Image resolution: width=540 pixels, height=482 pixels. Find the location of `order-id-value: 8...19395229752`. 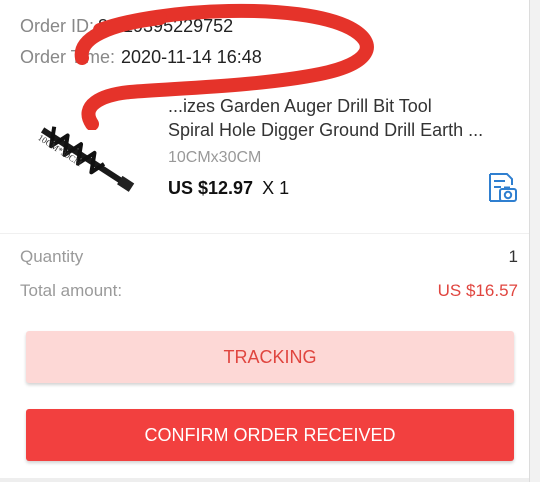

order-id-value: 8...19395229752 is located at coordinates (166, 26).